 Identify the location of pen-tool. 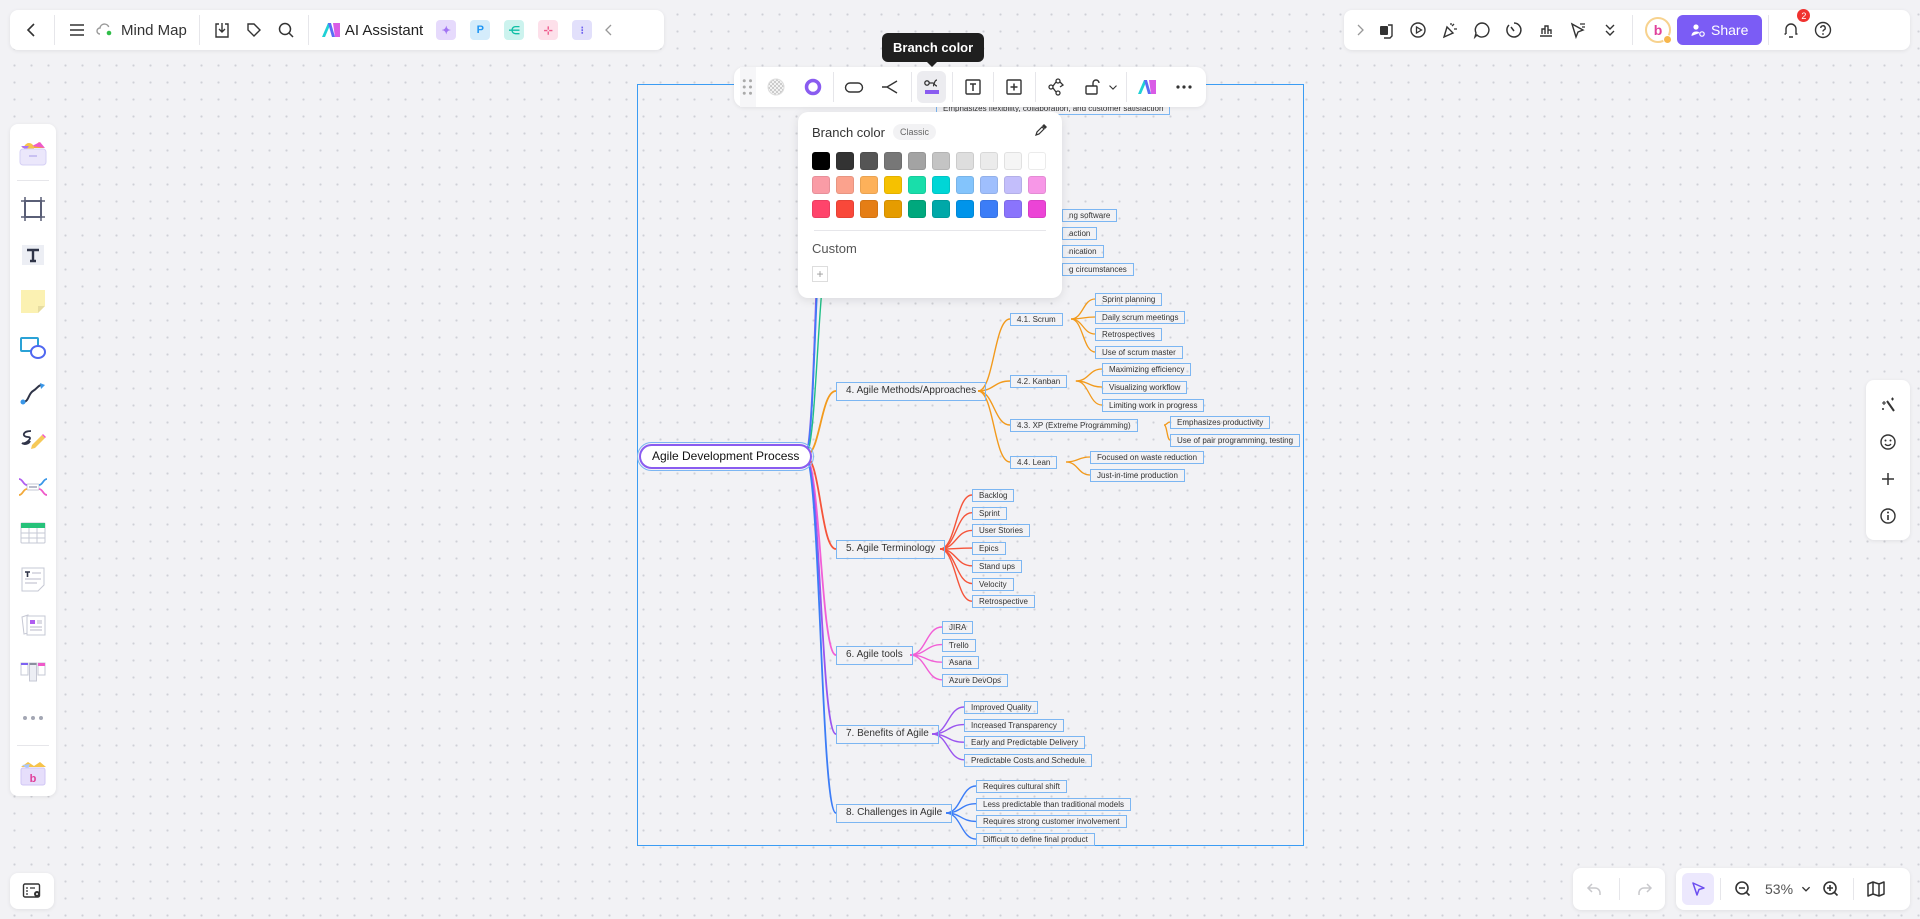
(33, 440).